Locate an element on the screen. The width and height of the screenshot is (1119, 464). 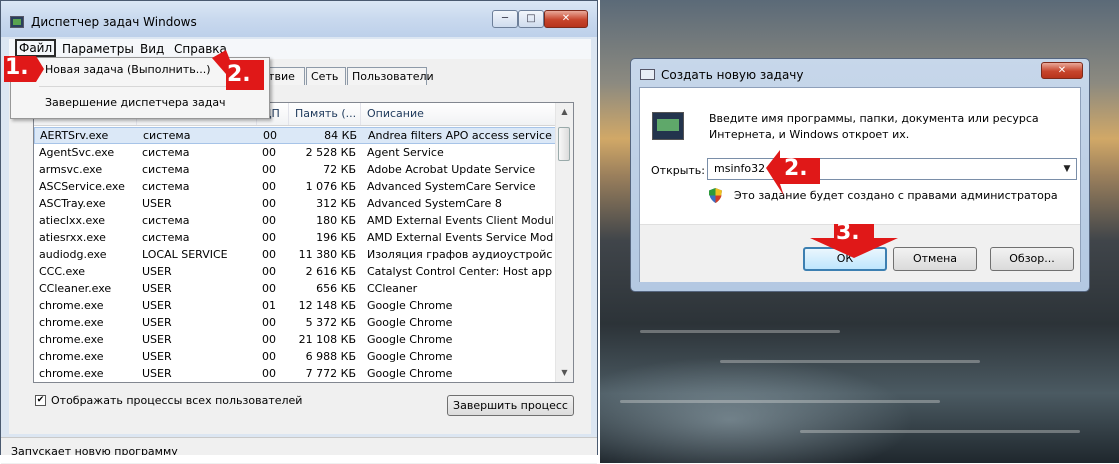
annotation-step-2-dialog: 2. is located at coordinates (796, 168).